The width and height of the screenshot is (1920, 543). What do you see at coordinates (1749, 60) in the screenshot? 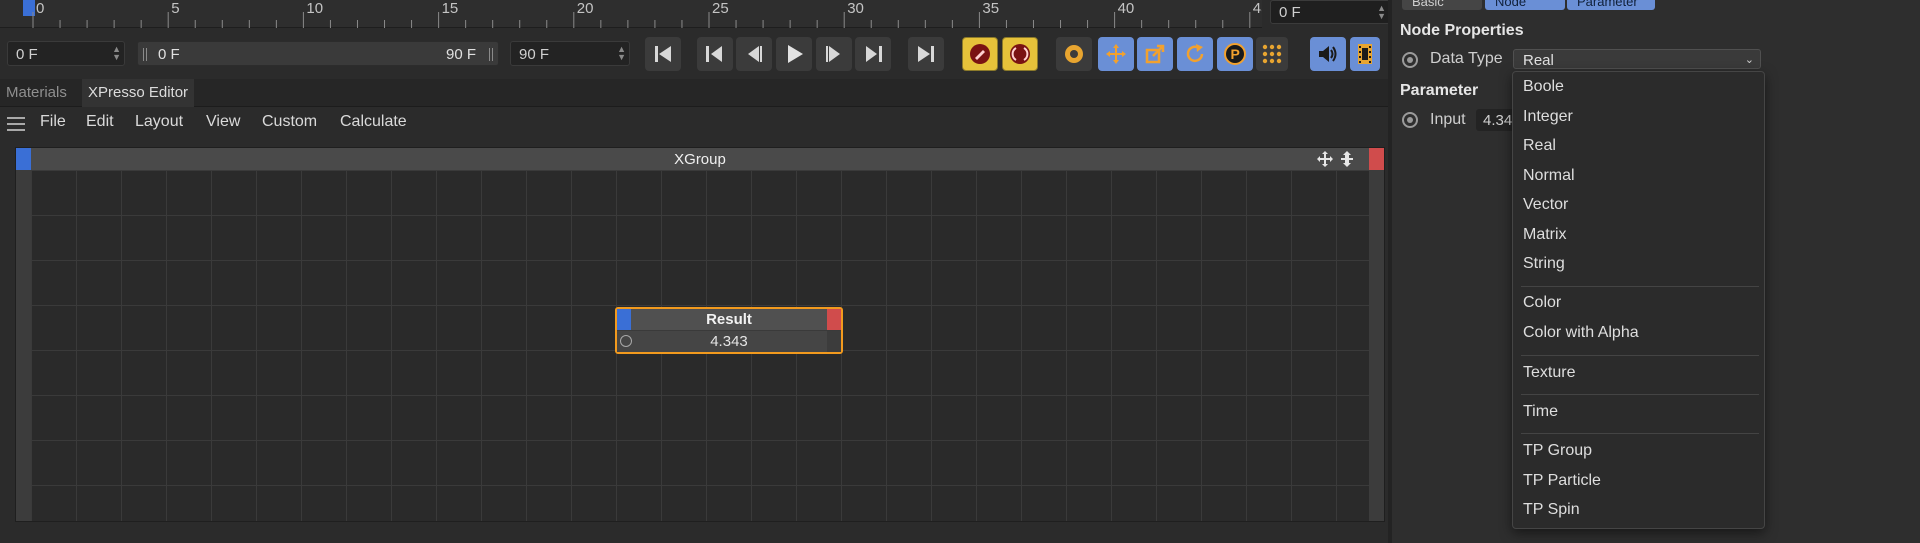
I see `chevron-down-icon: ⌄` at bounding box center [1749, 60].